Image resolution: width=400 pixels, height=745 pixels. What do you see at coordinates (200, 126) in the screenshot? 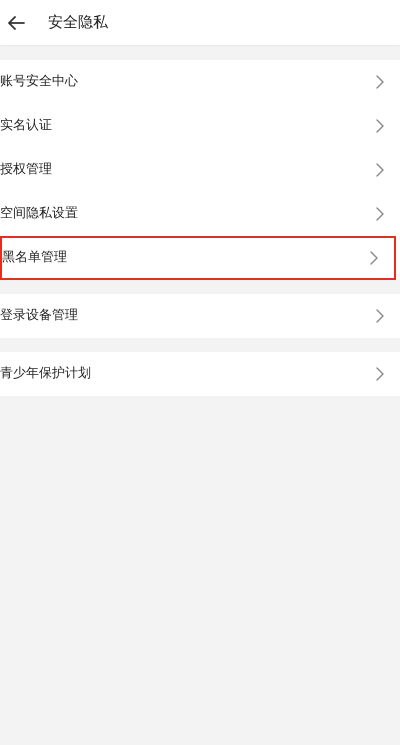
I see `settings-item: 实名认证` at bounding box center [200, 126].